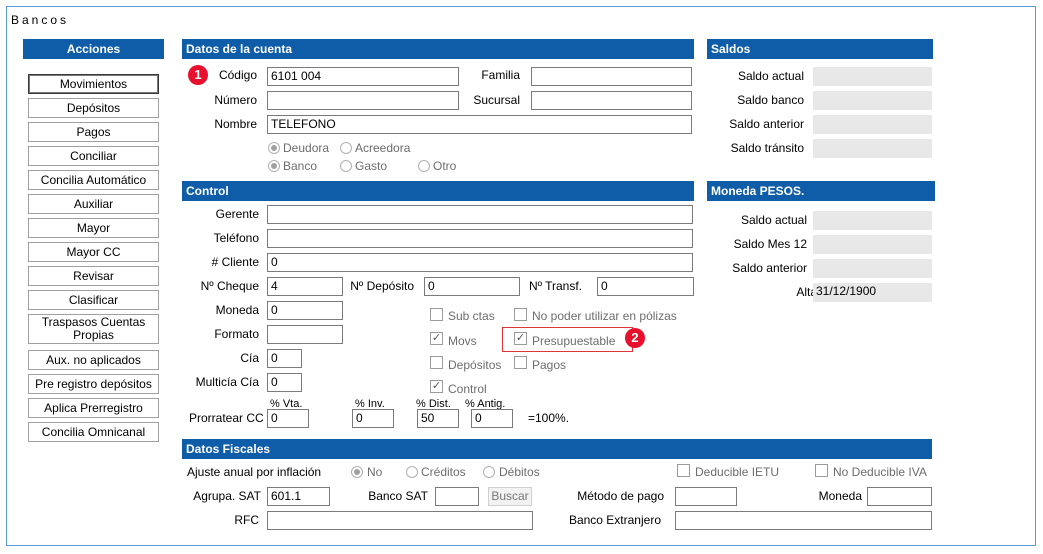 The image size is (1043, 554). Describe the element at coordinates (480, 262) in the screenshot. I see `cliente-input: 0` at that location.